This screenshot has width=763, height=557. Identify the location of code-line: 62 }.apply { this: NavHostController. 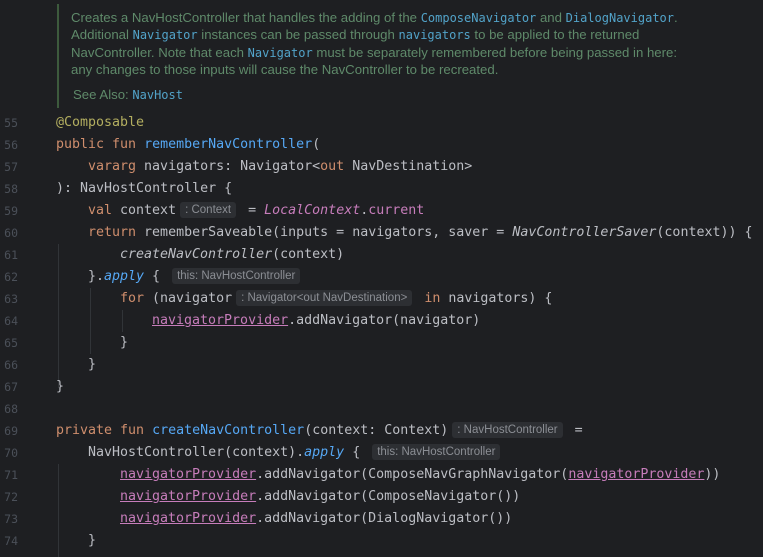
(381, 277).